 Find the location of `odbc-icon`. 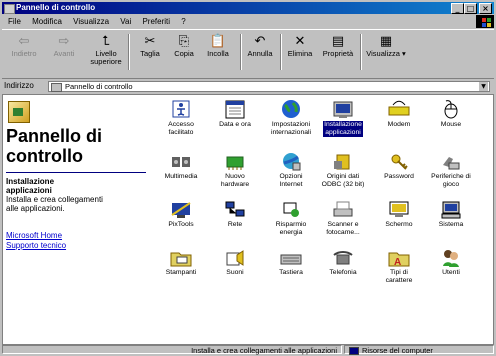

odbc-icon is located at coordinates (343, 161).